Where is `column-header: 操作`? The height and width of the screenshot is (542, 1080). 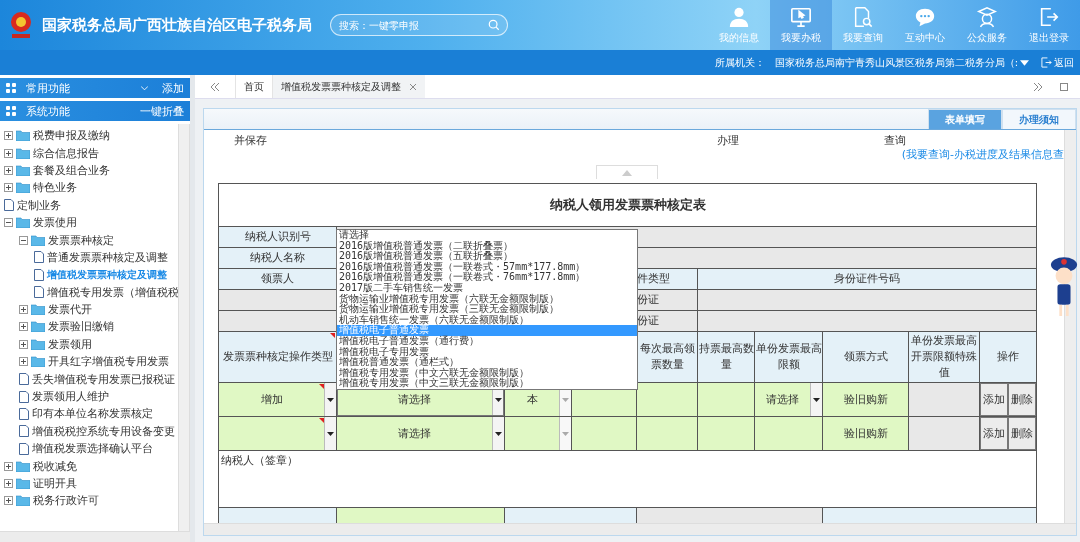 column-header: 操作 is located at coordinates (1008, 356).